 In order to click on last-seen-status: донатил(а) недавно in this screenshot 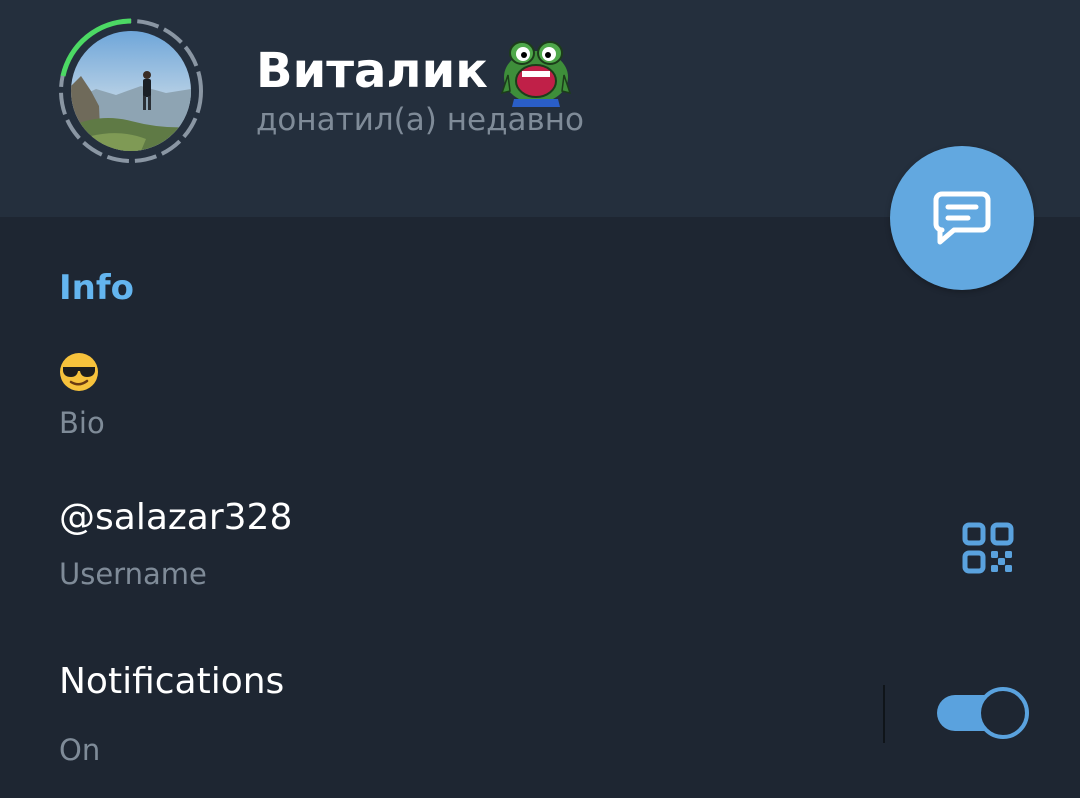, I will do `click(420, 120)`.